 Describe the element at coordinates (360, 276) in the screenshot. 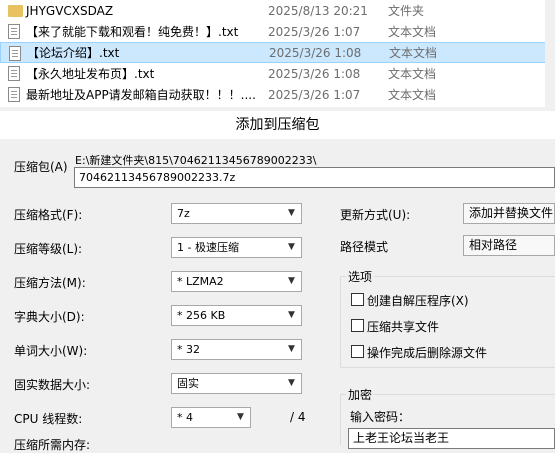

I see `options-label: 选项` at that location.